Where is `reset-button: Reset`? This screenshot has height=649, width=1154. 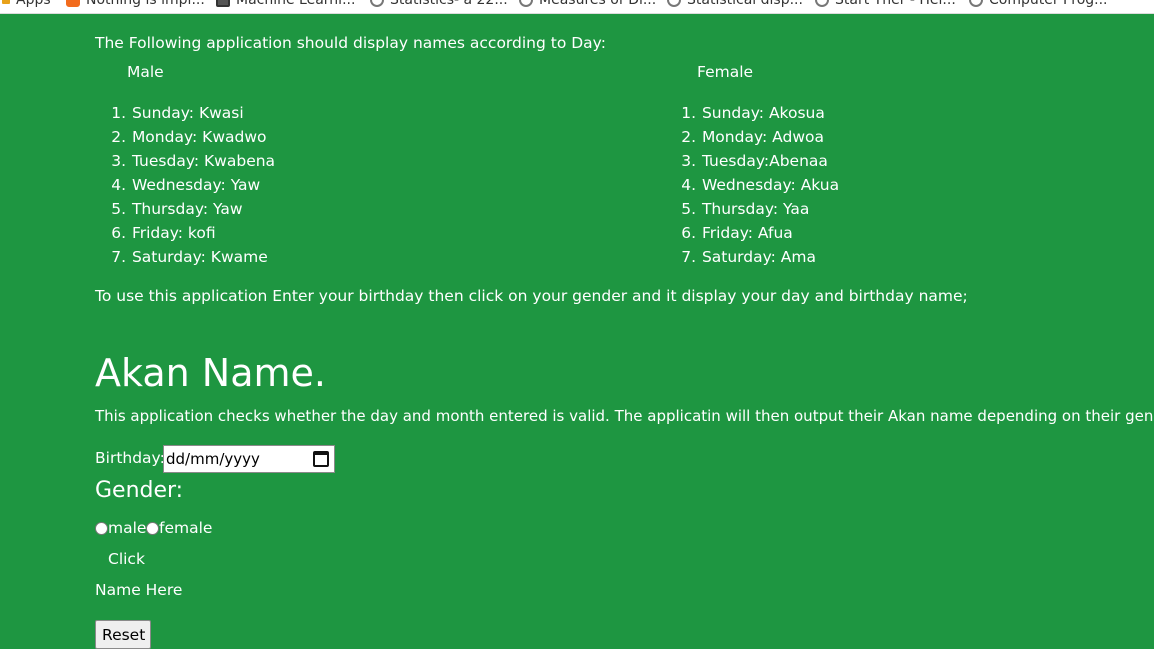
reset-button: Reset is located at coordinates (123, 634).